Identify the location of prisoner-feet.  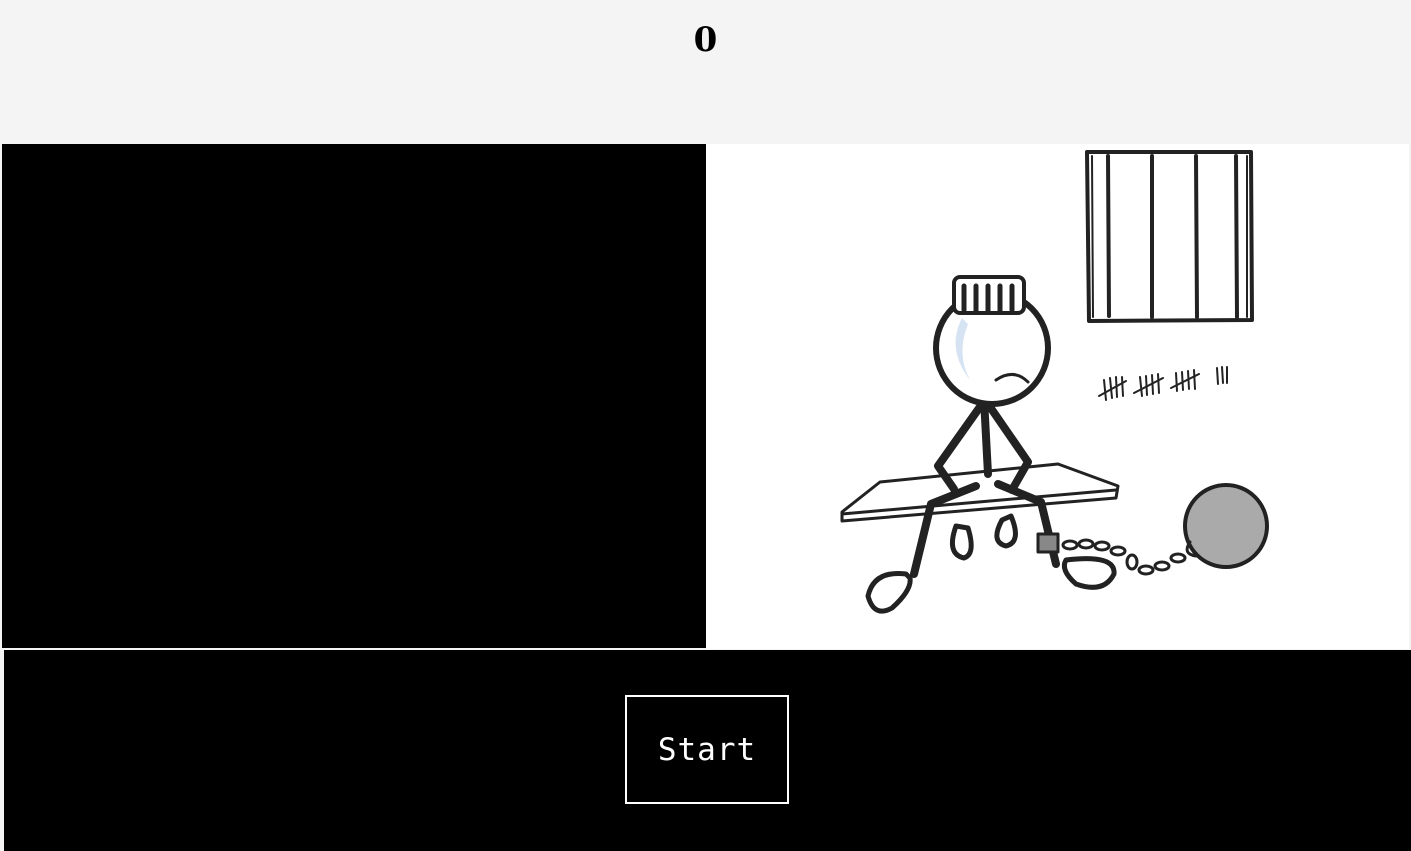
(991, 585).